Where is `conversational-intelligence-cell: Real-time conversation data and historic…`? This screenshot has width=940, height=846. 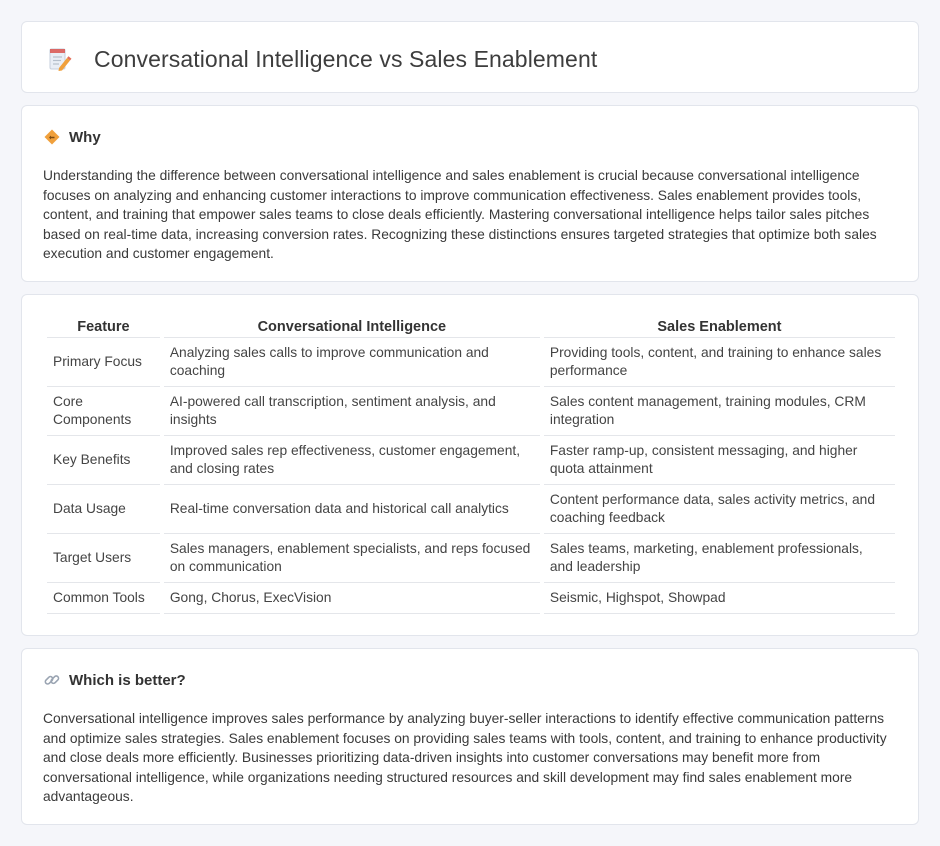 conversational-intelligence-cell: Real-time conversation data and historic… is located at coordinates (351, 509).